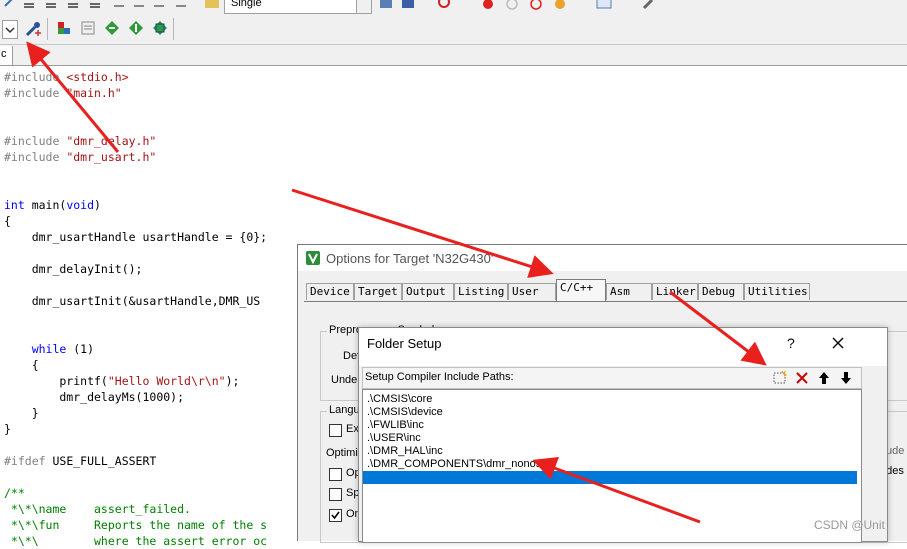 This screenshot has height=549, width=907. Describe the element at coordinates (453, 29) in the screenshot. I see `build-toolbar` at that location.